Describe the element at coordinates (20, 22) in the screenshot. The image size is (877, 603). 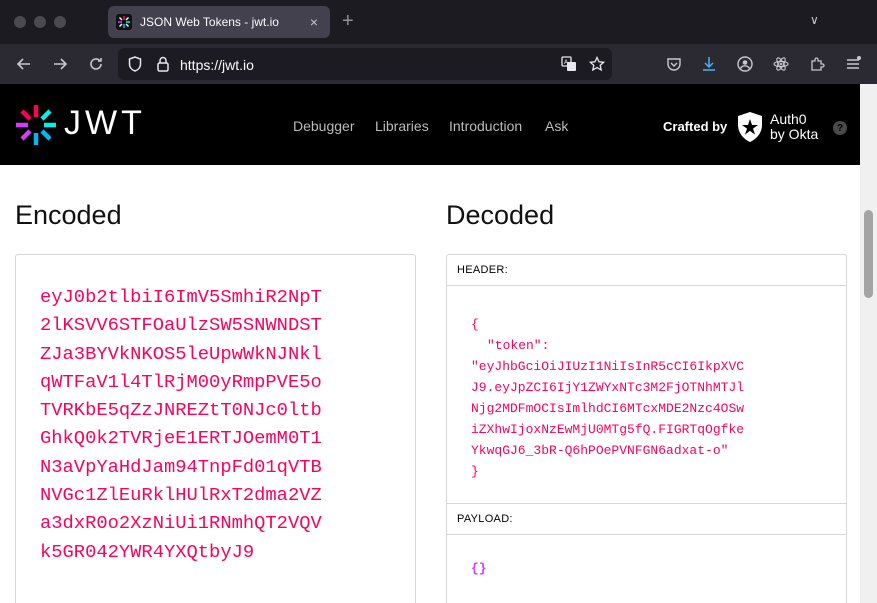
I see `close-window-button` at that location.